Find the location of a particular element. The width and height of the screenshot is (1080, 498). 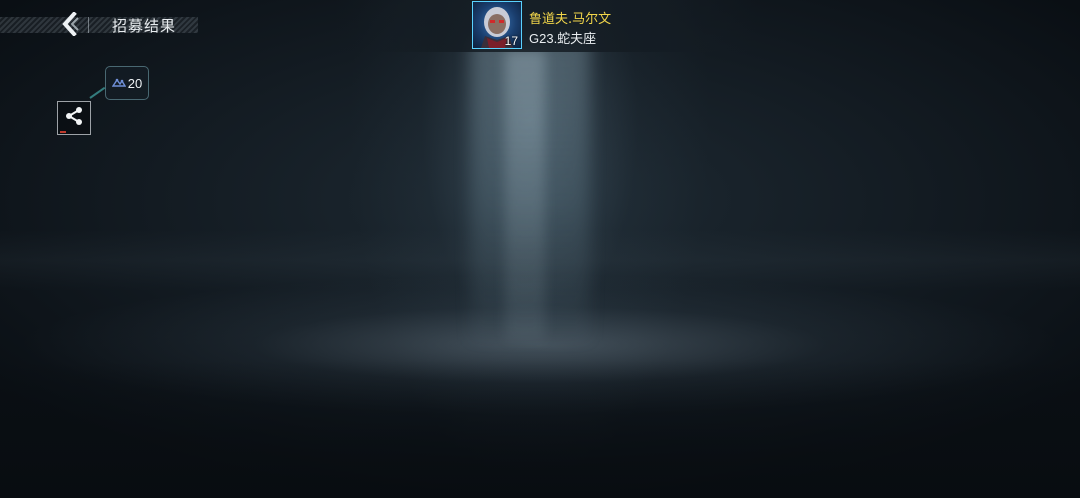

light-beam-core is located at coordinates (525, 195).